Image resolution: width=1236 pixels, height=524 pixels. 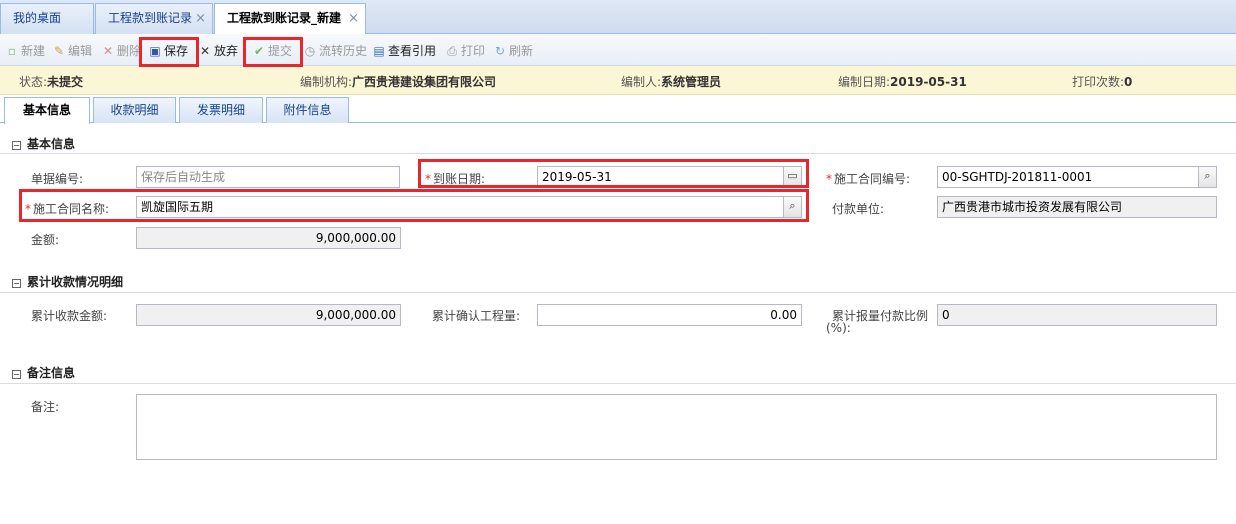 What do you see at coordinates (1077, 315) in the screenshot?
I see `cumulative-ratio-field: 0` at bounding box center [1077, 315].